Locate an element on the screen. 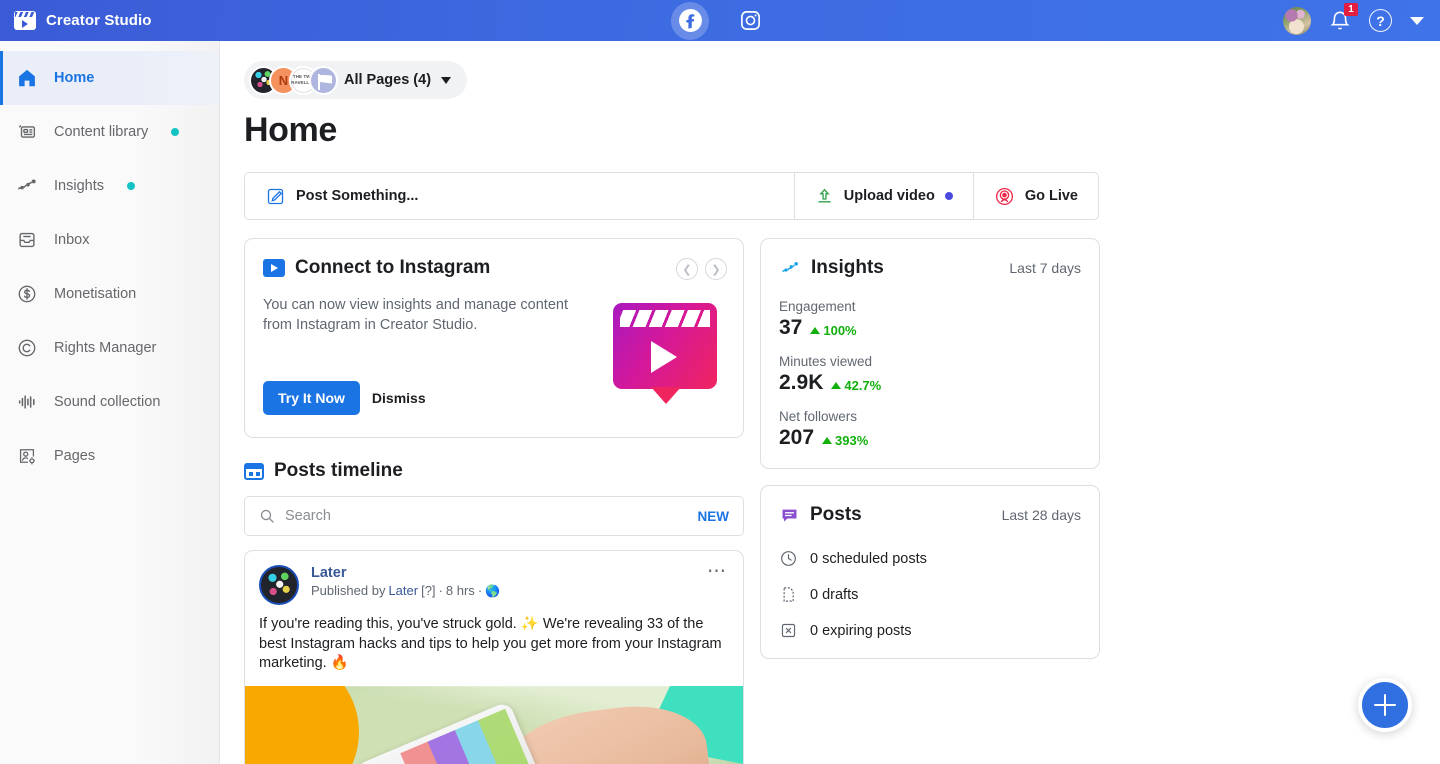 The image size is (1440, 764). carousel-prev-chevron-left-icon: ❮ is located at coordinates (687, 269).